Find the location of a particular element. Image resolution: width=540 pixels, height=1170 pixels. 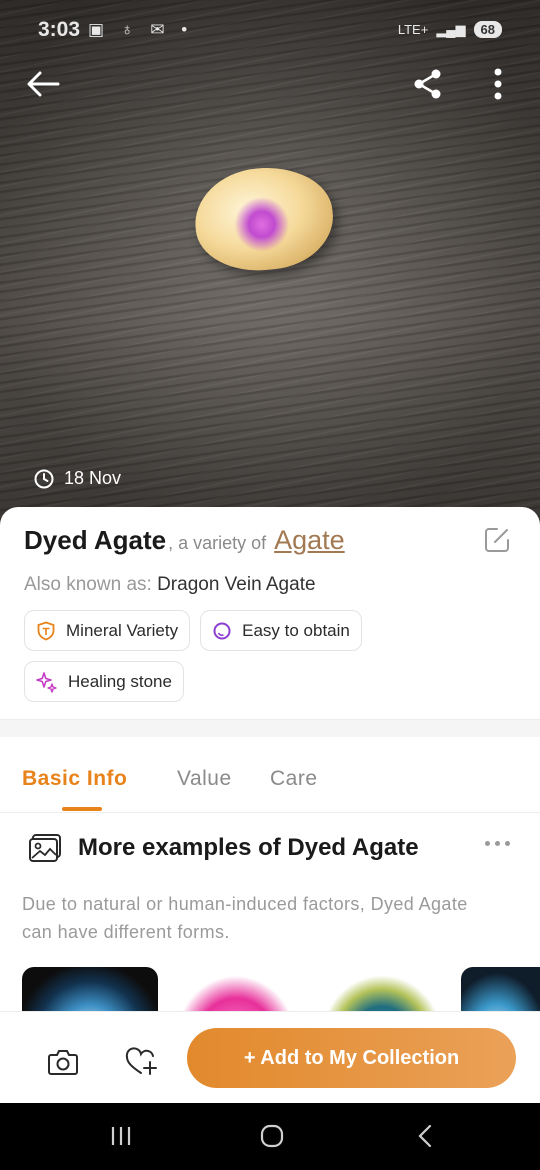

clock-icon is located at coordinates (44, 478).